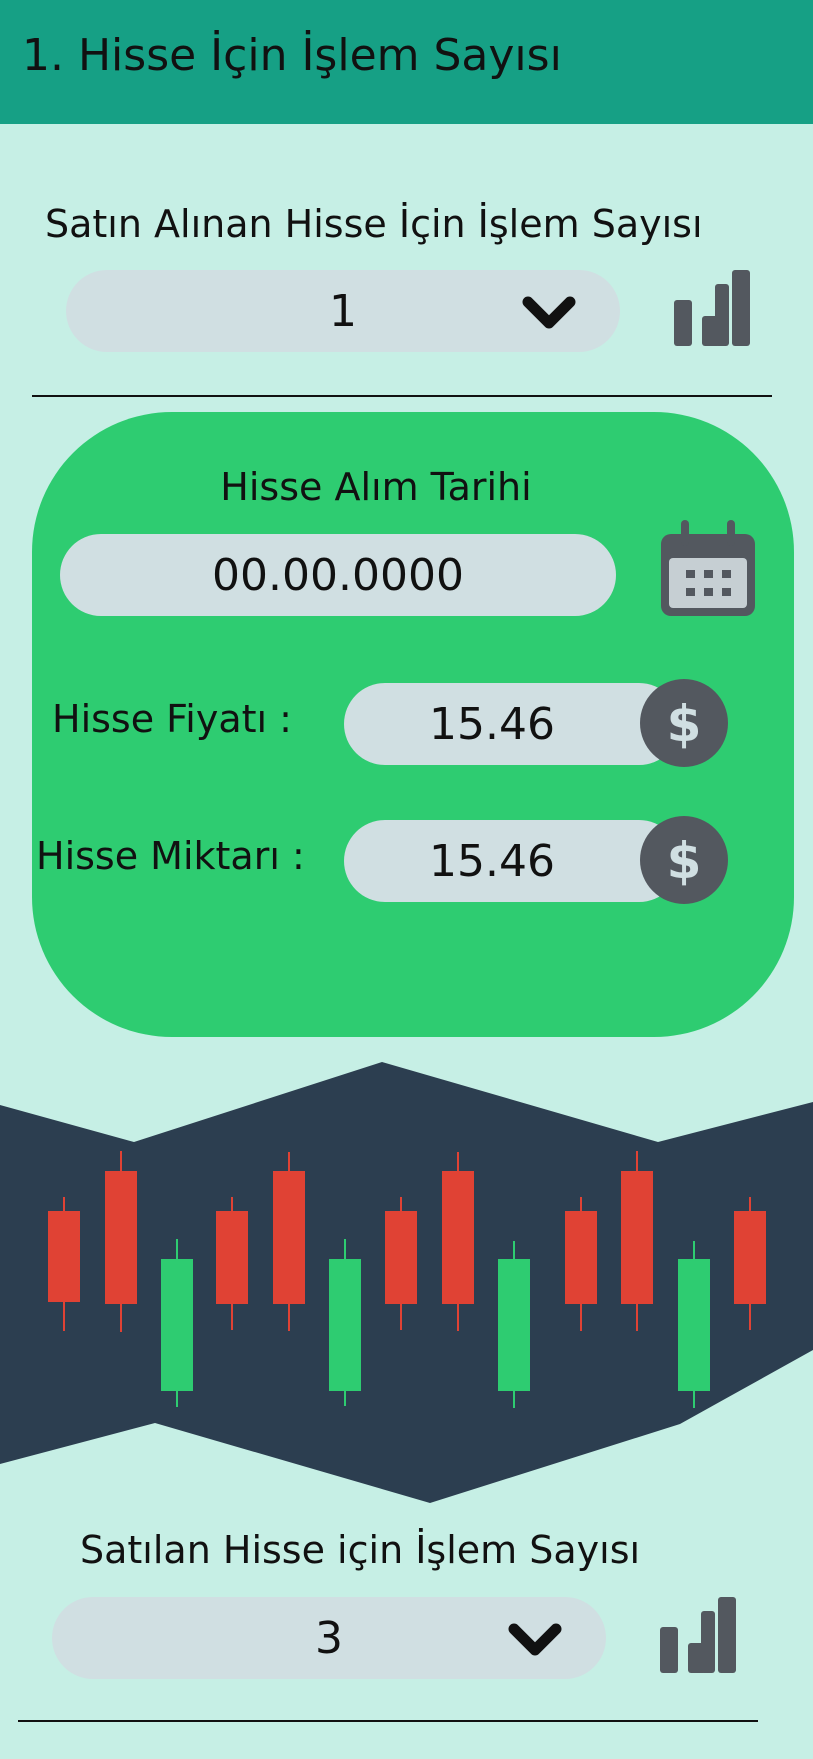  I want to click on date-input: 00.00.0000, so click(338, 575).